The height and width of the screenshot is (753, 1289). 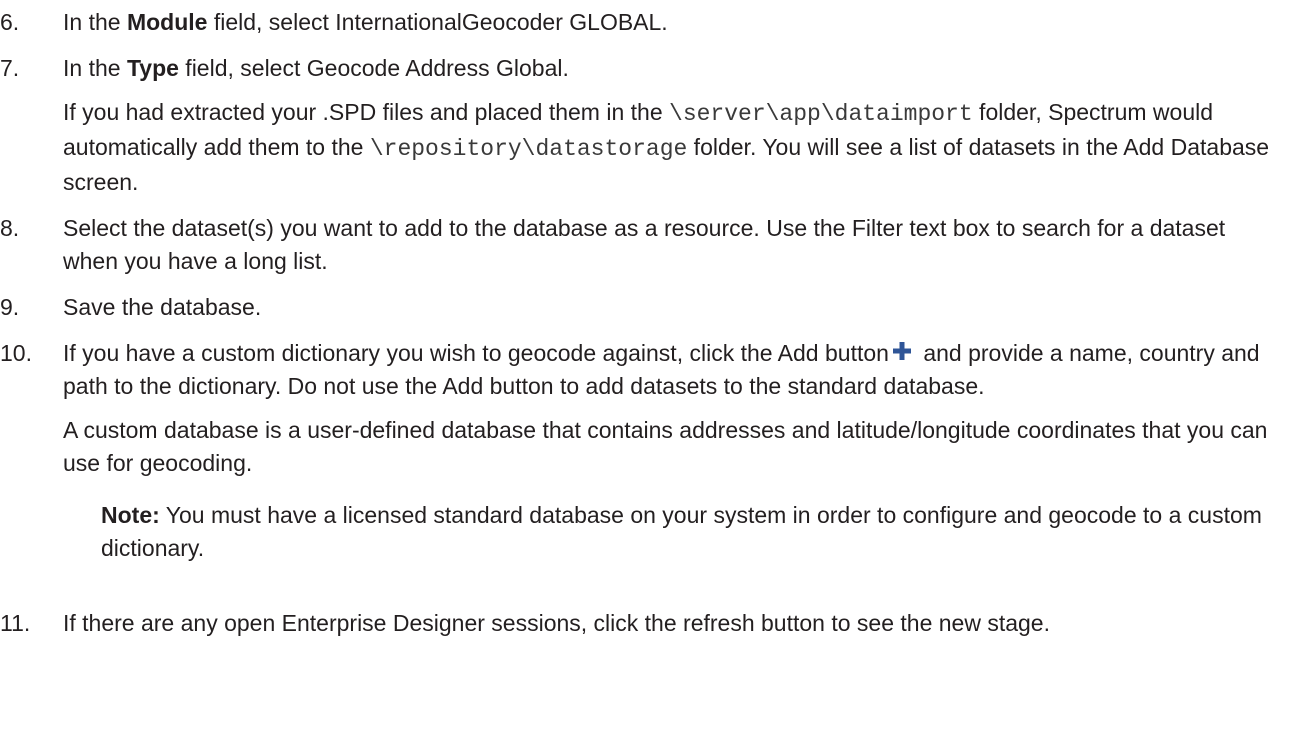 What do you see at coordinates (130, 515) in the screenshot?
I see `note-label: Note:` at bounding box center [130, 515].